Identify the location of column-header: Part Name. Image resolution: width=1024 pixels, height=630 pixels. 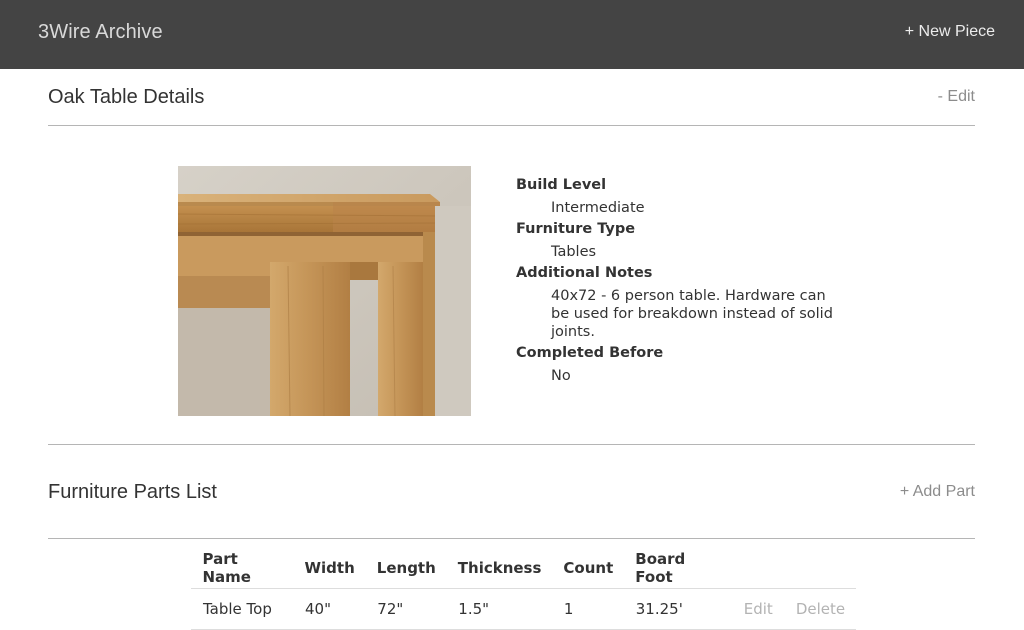
(242, 568).